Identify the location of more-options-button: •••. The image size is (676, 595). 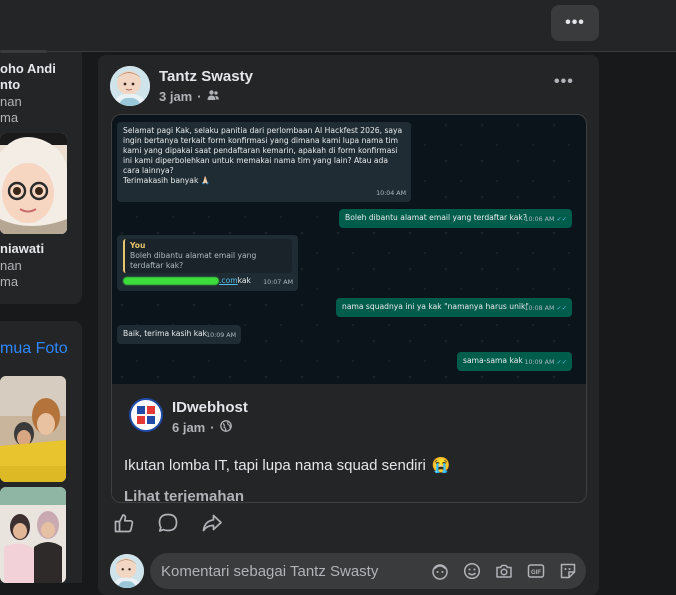
(575, 23).